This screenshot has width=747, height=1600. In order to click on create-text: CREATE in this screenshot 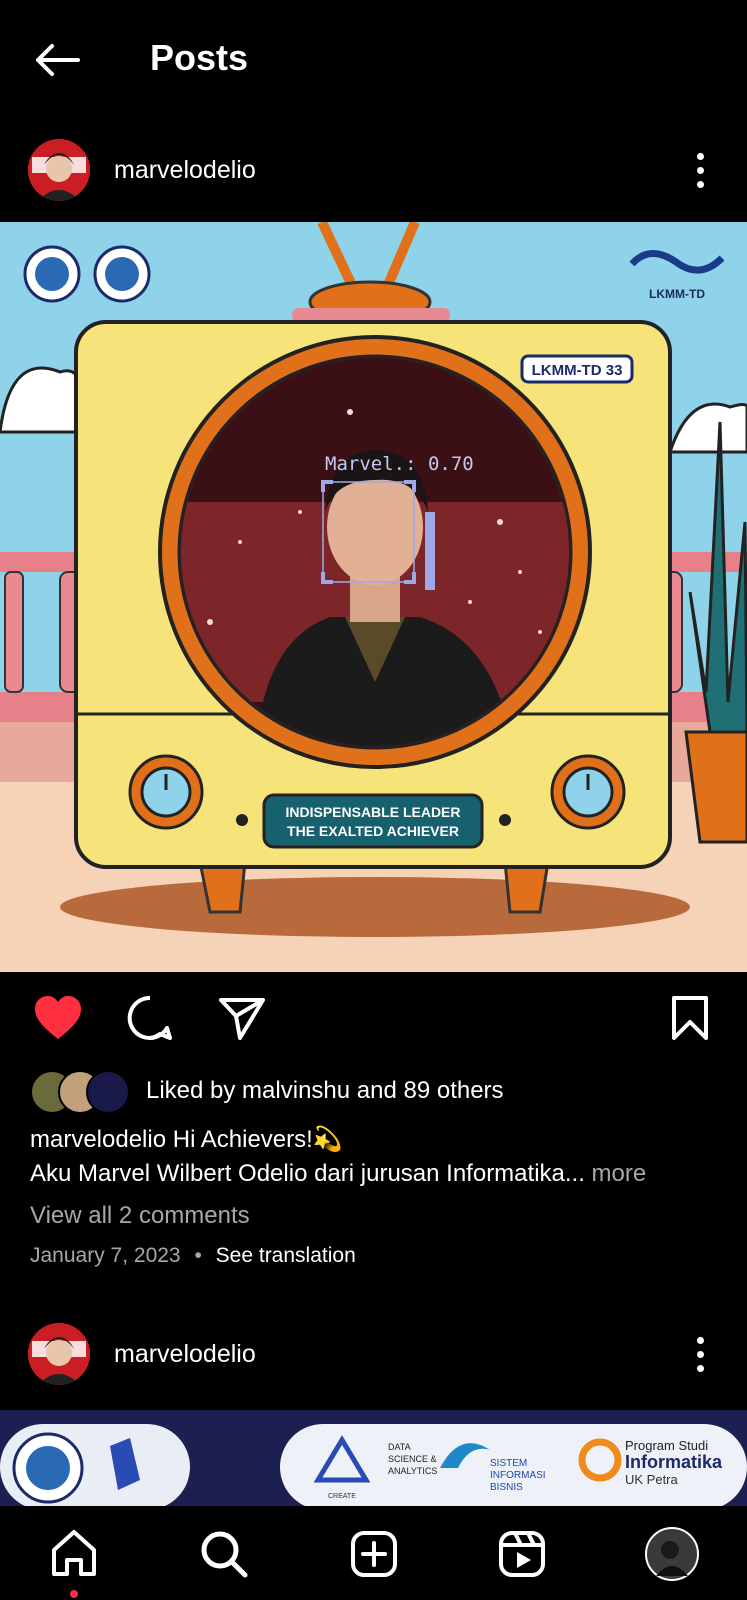, I will do `click(342, 1496)`.